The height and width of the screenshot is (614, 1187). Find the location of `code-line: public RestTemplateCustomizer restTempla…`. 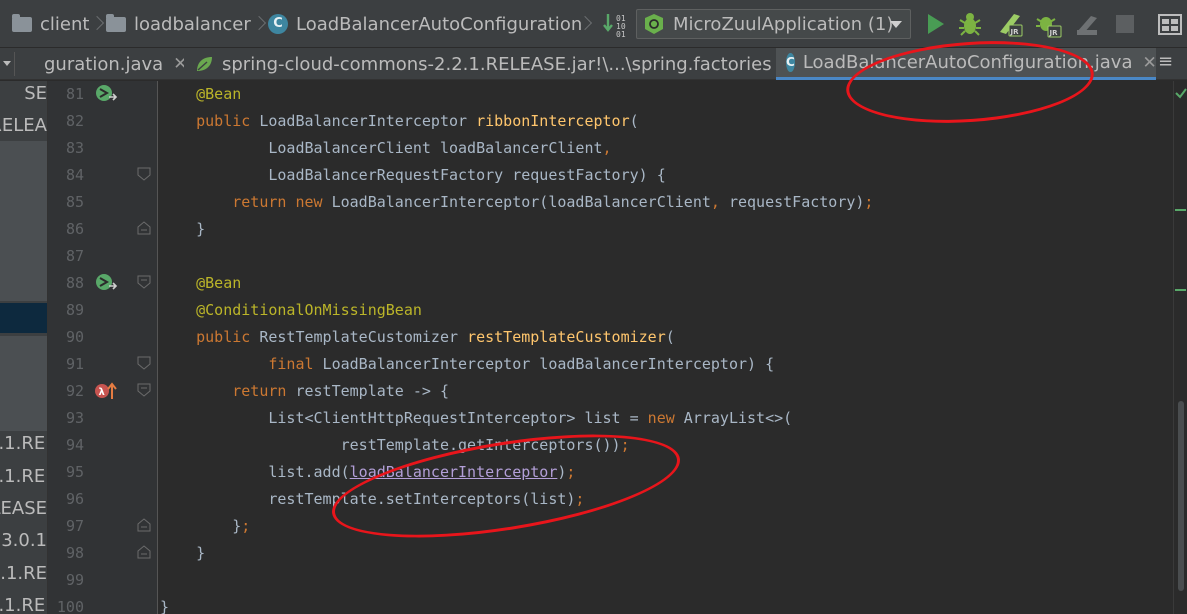

code-line: public RestTemplateCustomizer restTempla… is located at coordinates (417, 337).